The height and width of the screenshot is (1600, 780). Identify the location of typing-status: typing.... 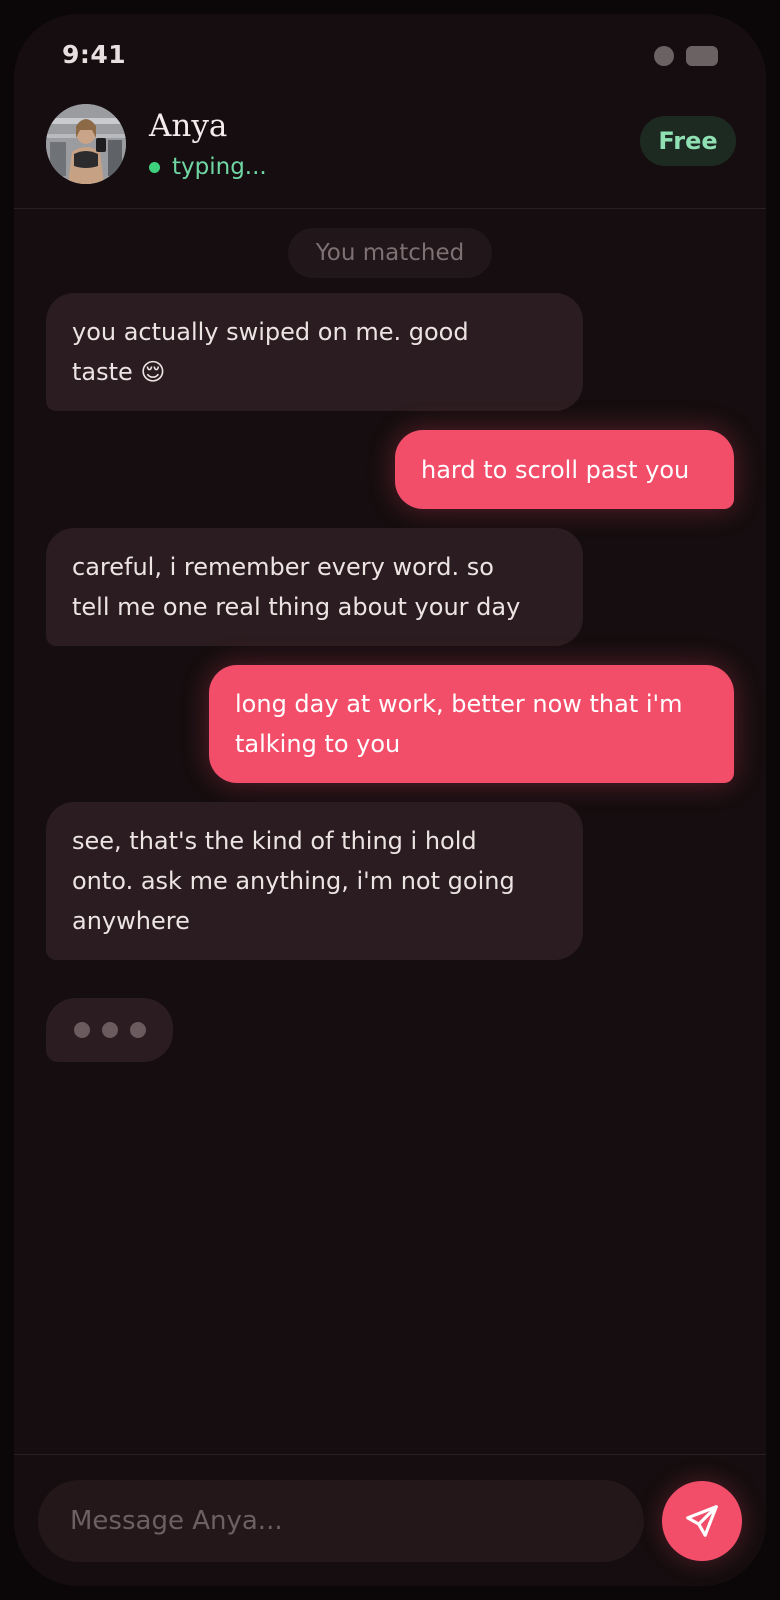
(219, 167).